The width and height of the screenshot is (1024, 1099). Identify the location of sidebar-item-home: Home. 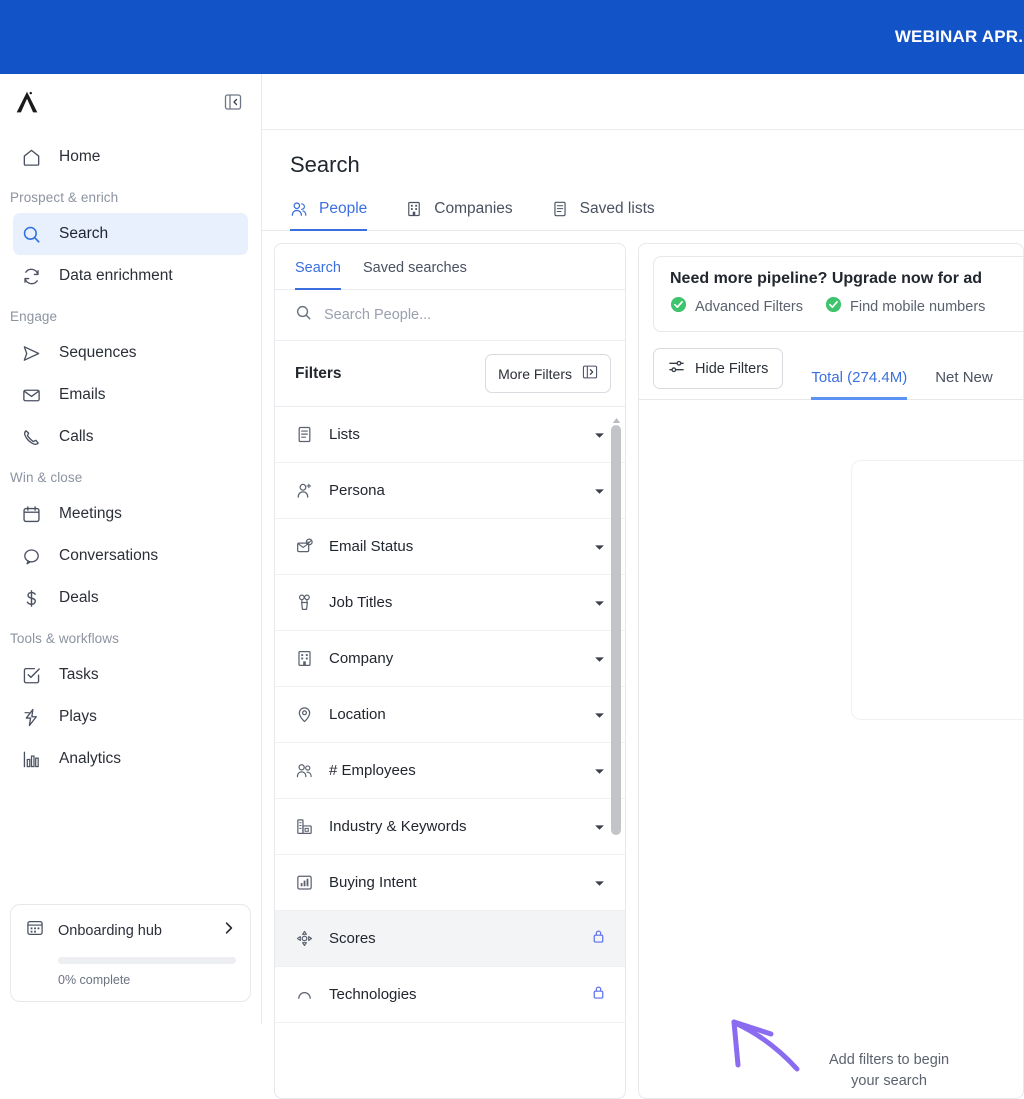
(130, 157).